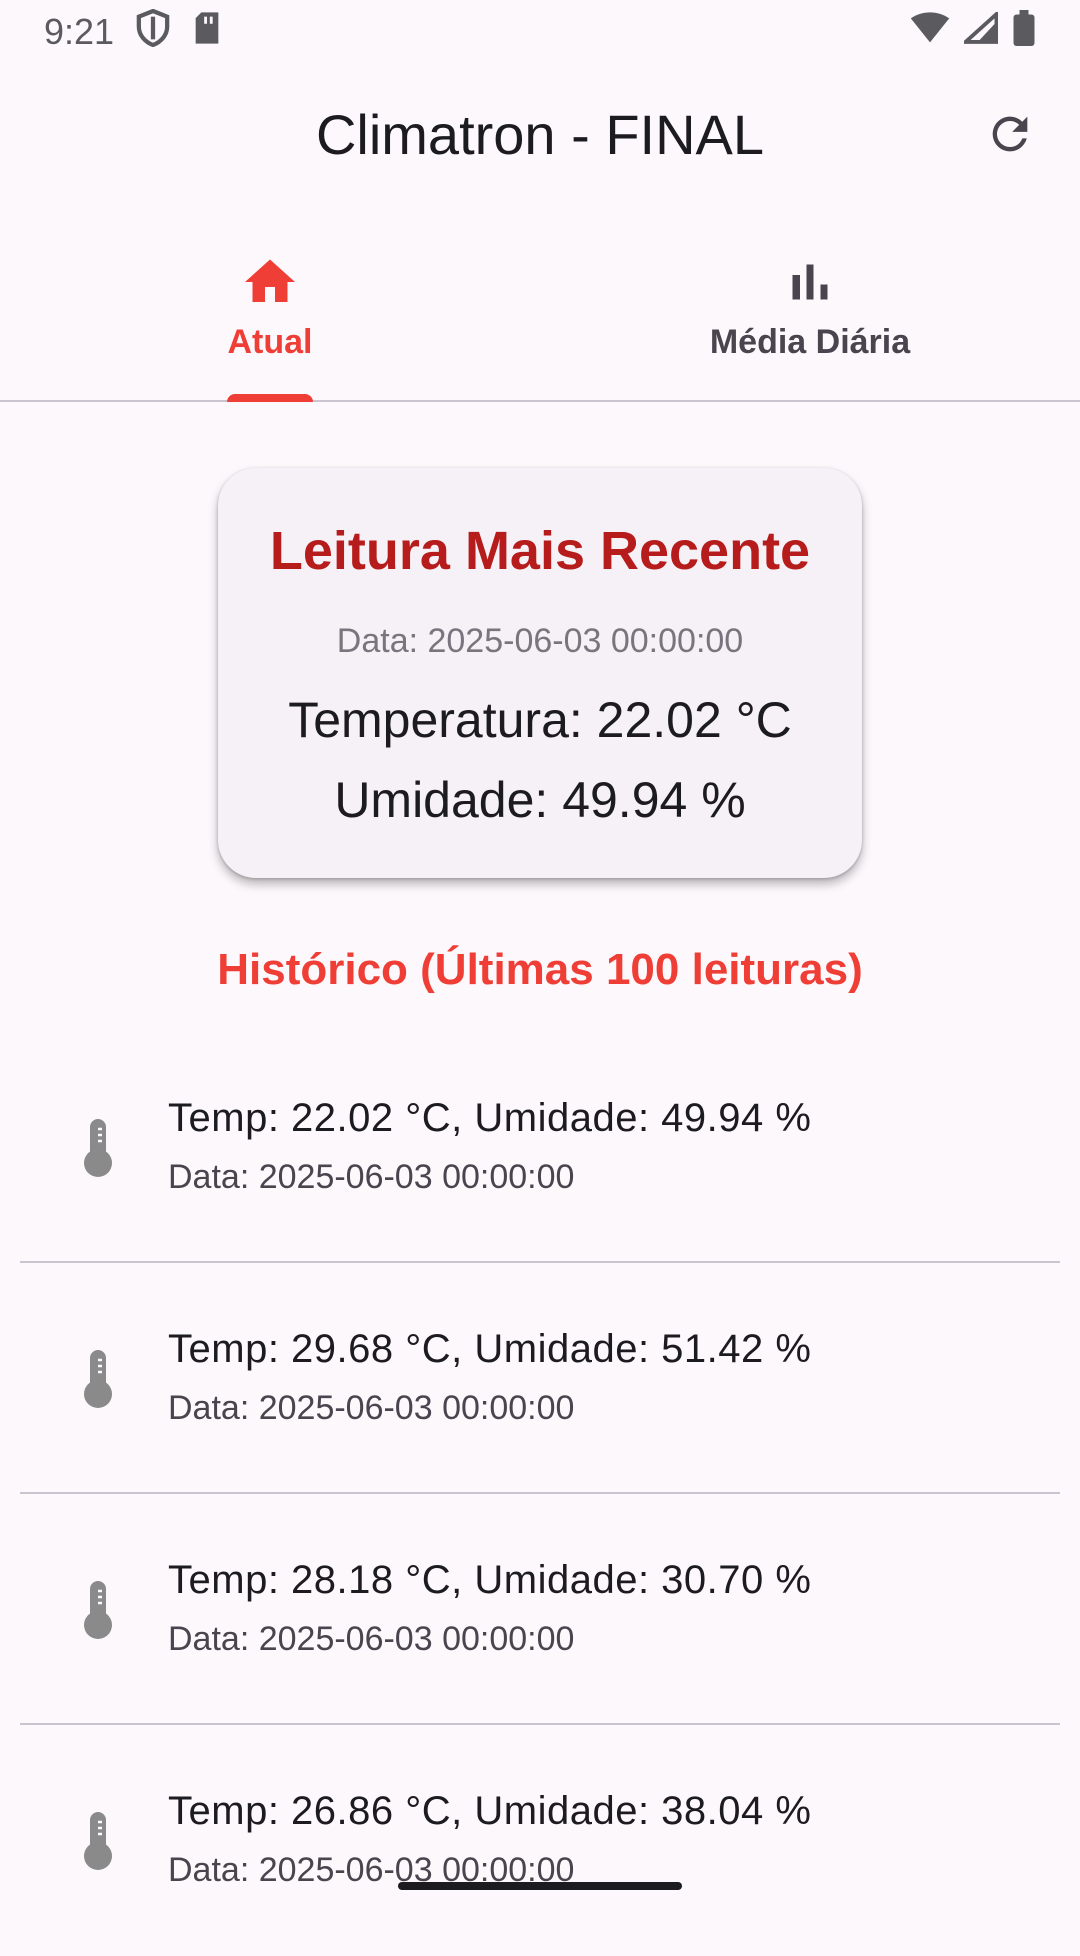 The image size is (1080, 1956). Describe the element at coordinates (79, 31) in the screenshot. I see `status-time: 9:21` at that location.